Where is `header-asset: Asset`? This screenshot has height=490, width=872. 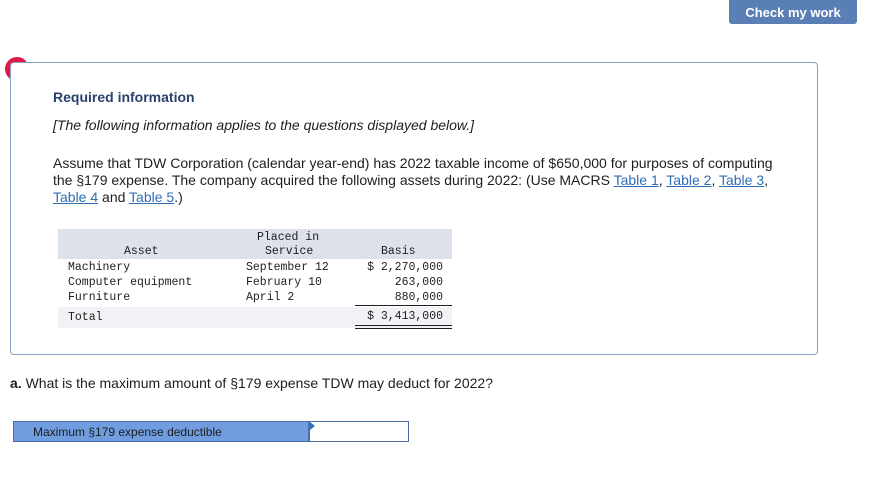
header-asset: Asset is located at coordinates (141, 251).